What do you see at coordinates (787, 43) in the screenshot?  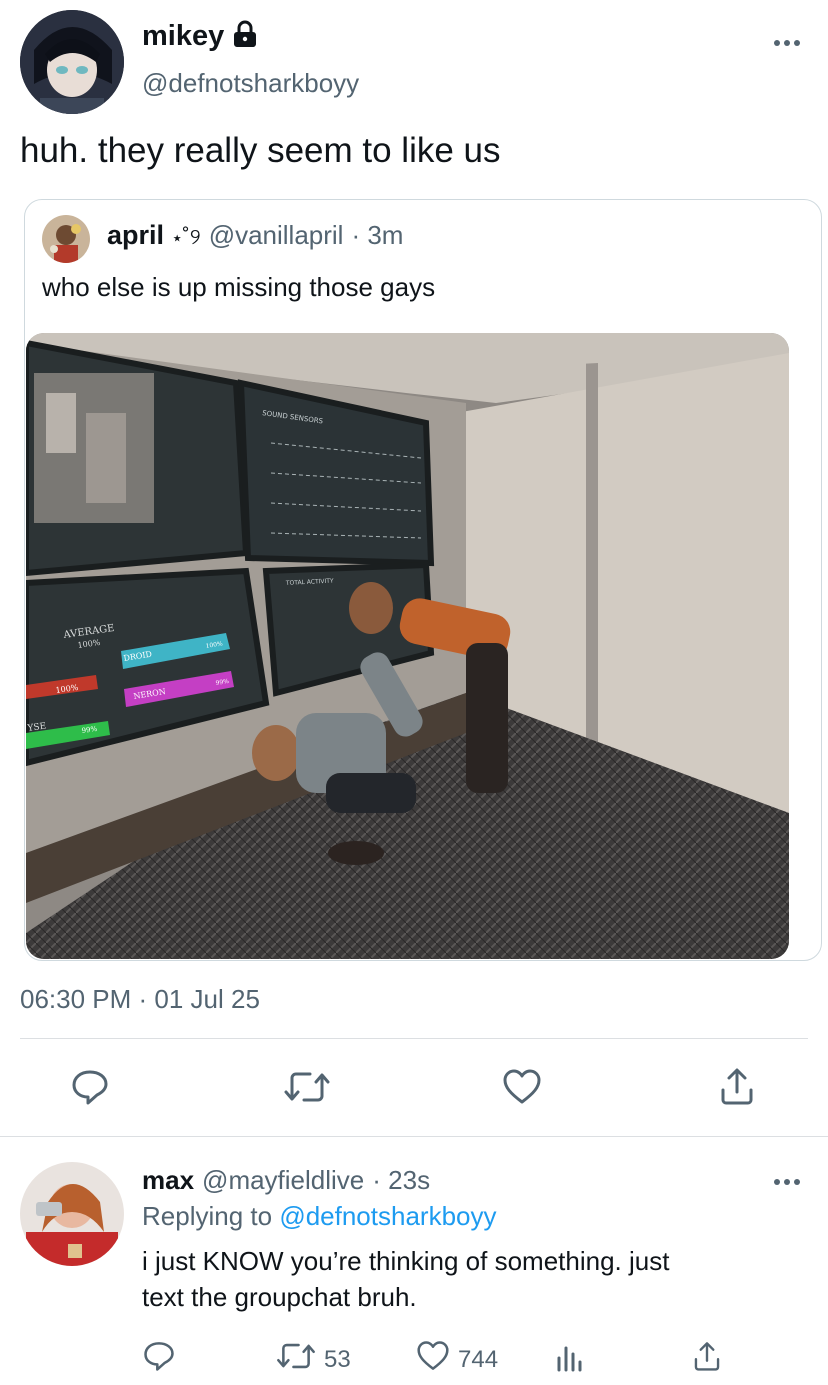 I see `more-icon` at bounding box center [787, 43].